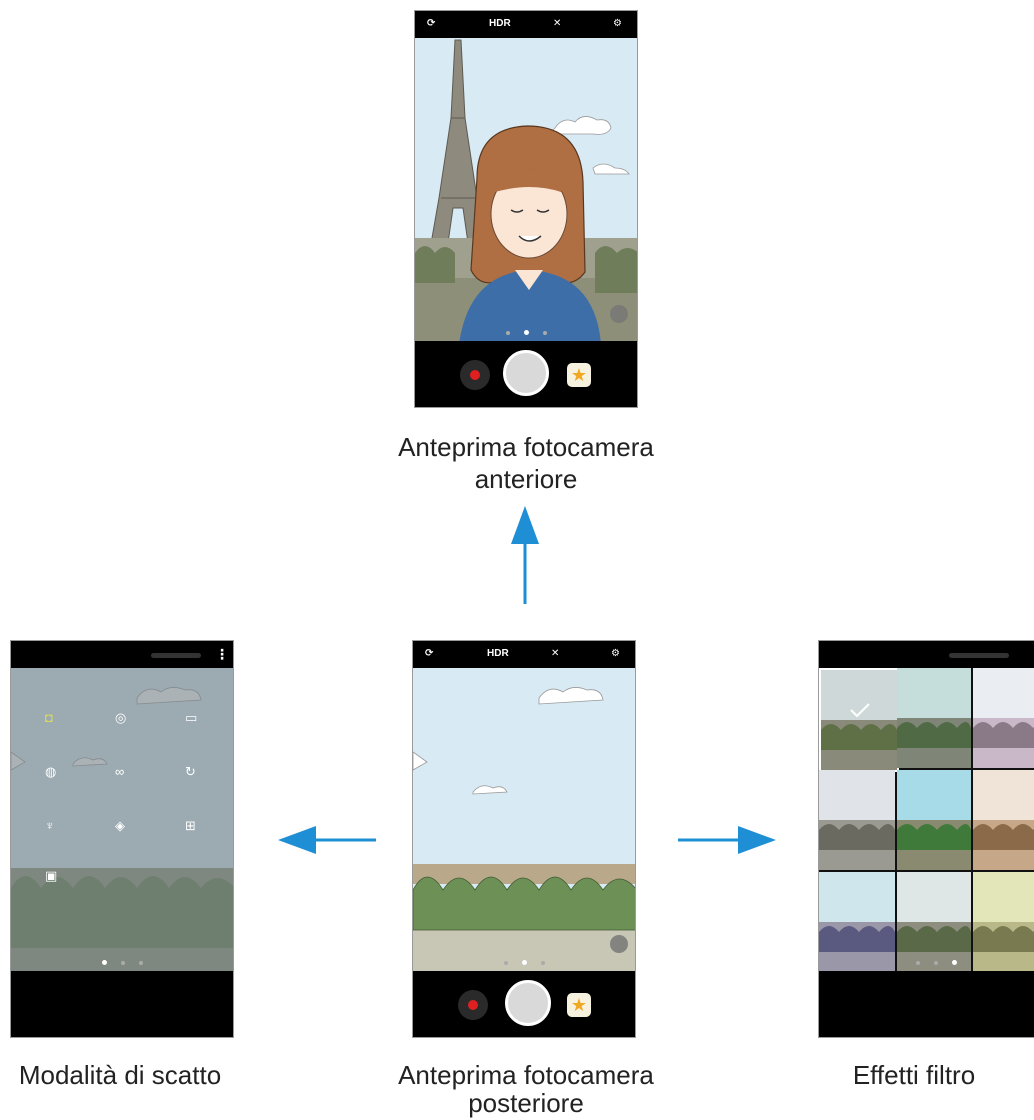 The width and height of the screenshot is (1034, 1120). I want to click on front-preview-screen, so click(526, 189).